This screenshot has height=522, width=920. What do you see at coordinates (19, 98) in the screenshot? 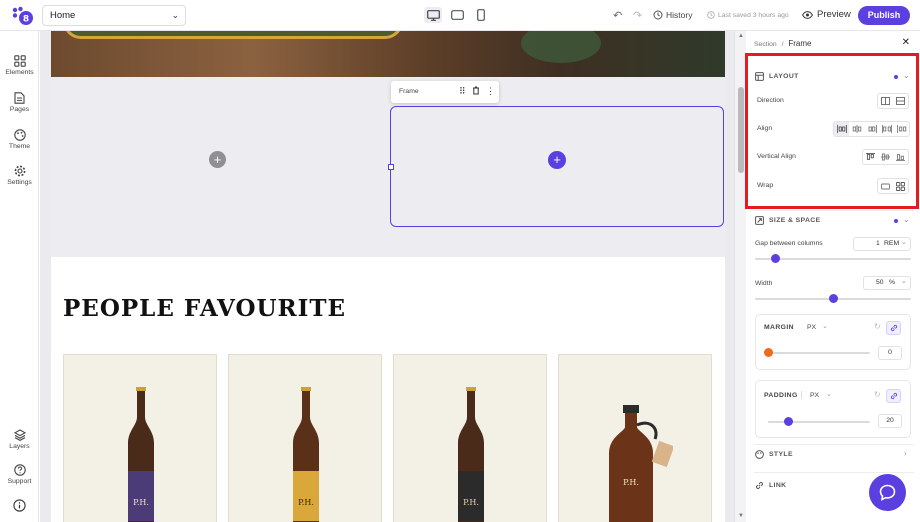
I see `page-icon` at bounding box center [19, 98].